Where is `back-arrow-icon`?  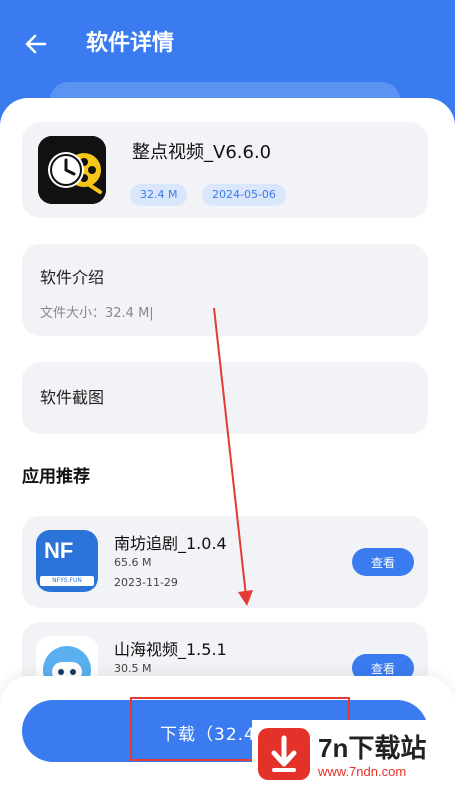
back-arrow-icon is located at coordinates (36, 44).